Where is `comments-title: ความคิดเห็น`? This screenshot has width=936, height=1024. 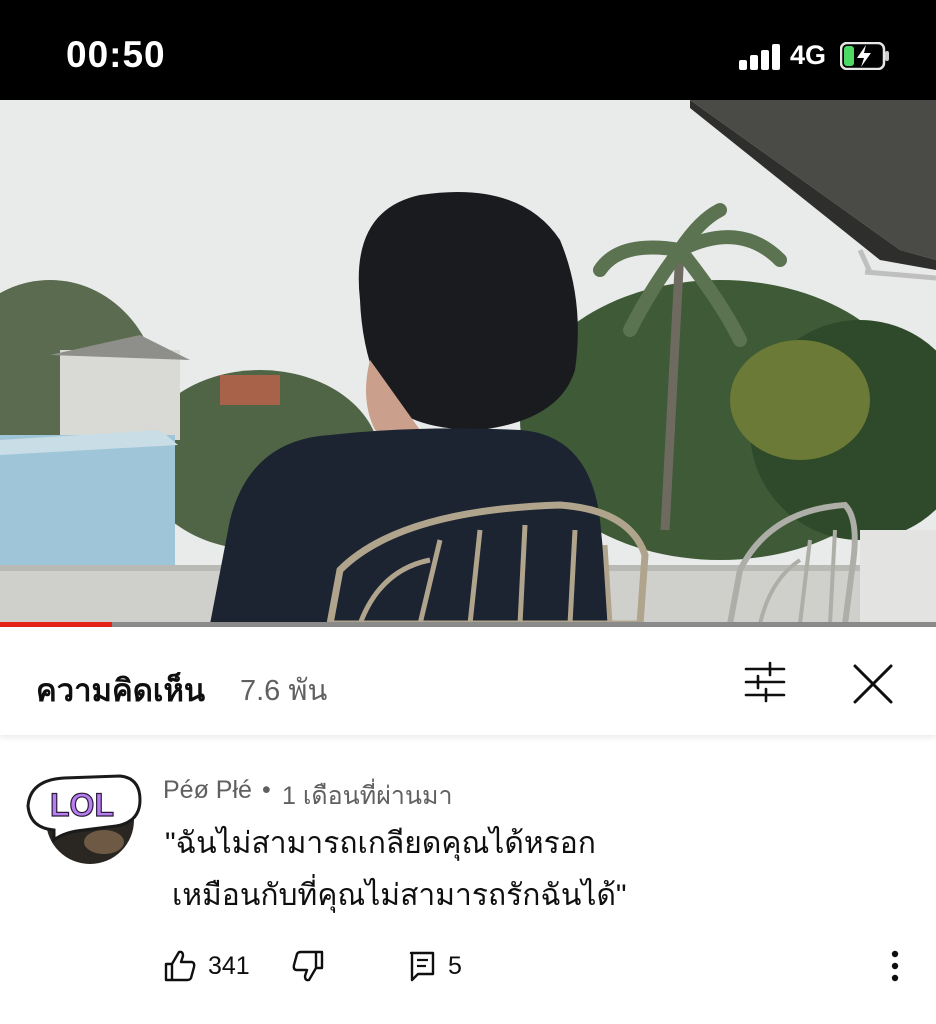
comments-title: ความคิดเห็น is located at coordinates (121, 690).